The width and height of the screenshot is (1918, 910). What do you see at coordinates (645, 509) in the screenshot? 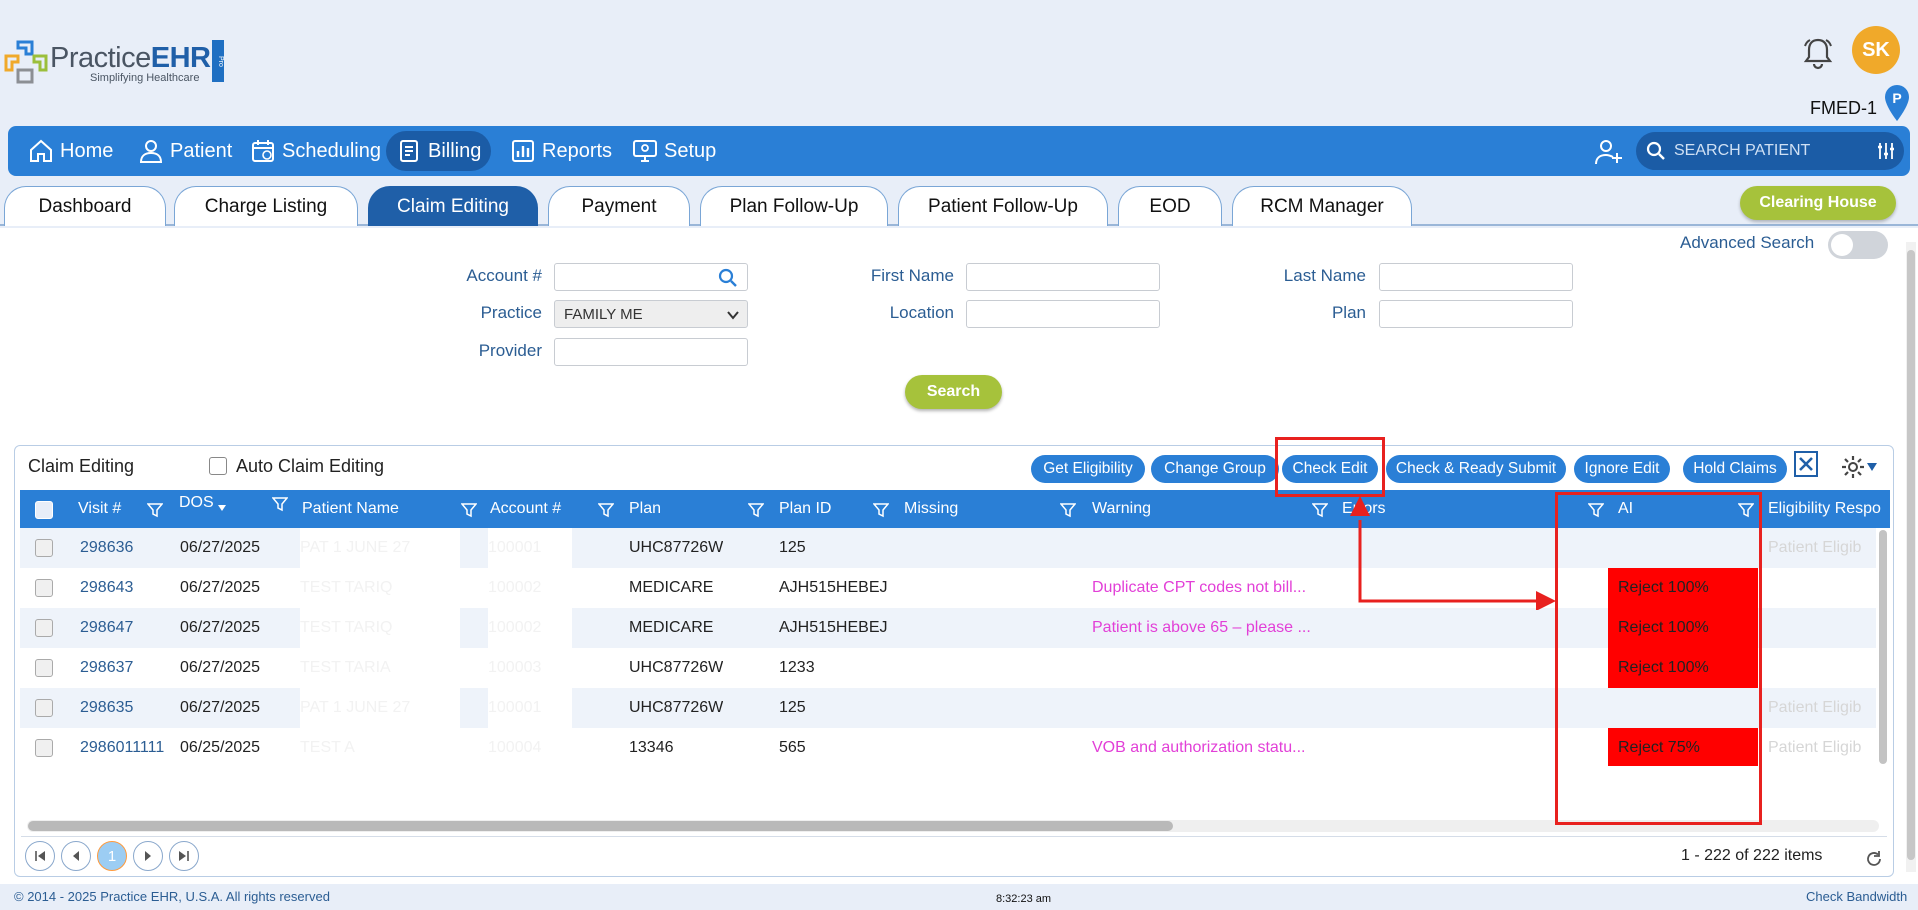
I see `col-plan: Plan` at bounding box center [645, 509].